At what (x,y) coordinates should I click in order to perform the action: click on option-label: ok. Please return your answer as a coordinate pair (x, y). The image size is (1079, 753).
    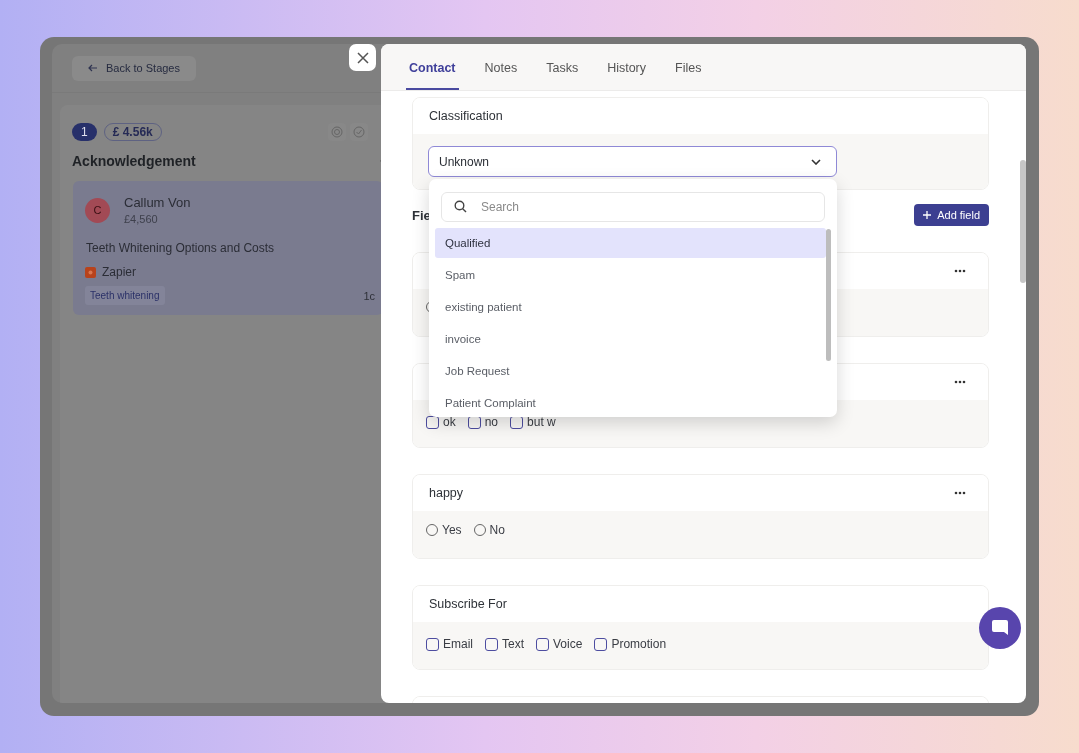
    Looking at the image, I should click on (449, 422).